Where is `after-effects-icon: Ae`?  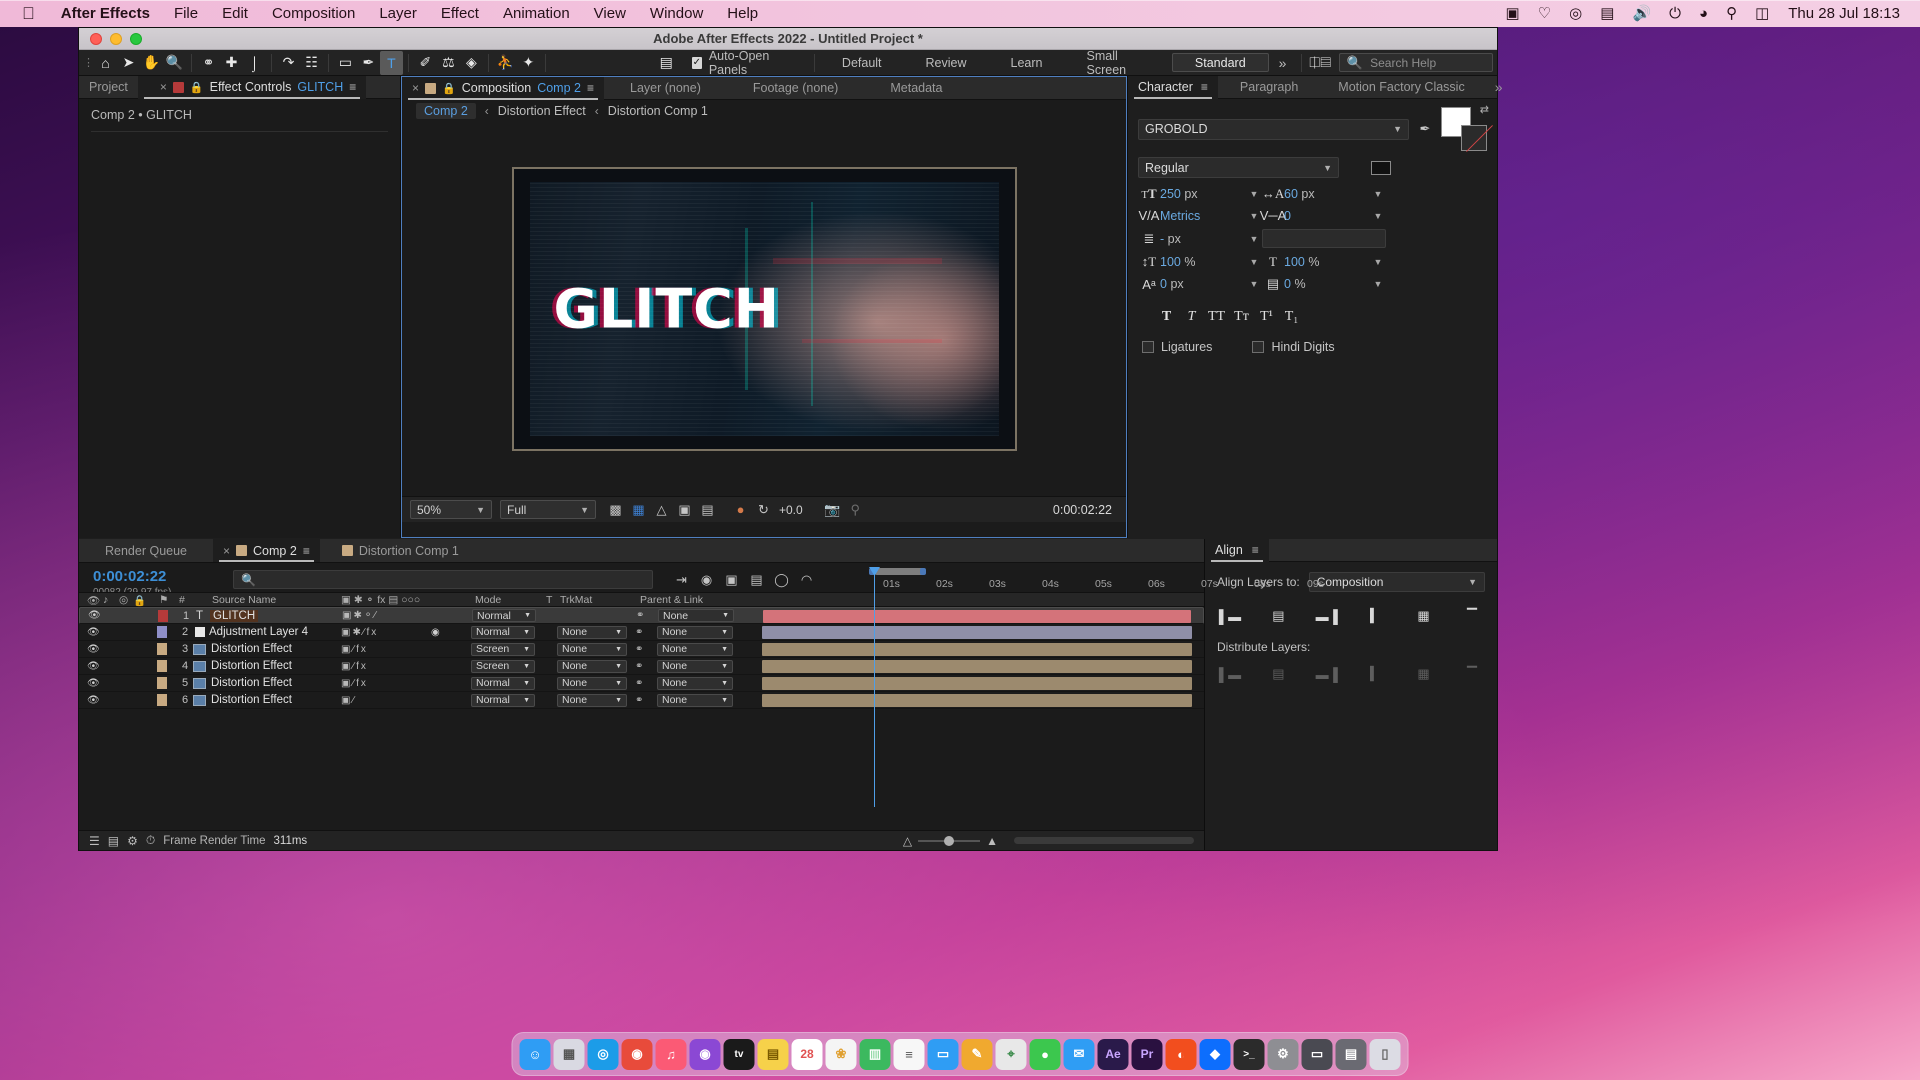 after-effects-icon: Ae is located at coordinates (1113, 1054).